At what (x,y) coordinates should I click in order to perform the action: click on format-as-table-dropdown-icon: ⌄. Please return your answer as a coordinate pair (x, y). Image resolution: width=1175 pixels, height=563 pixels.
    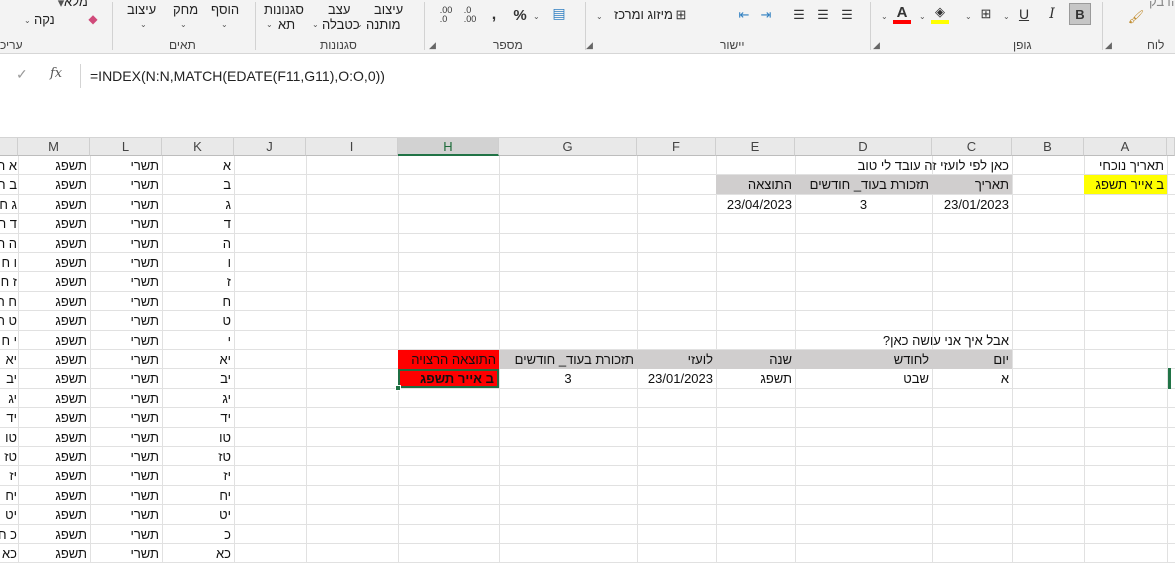
    Looking at the image, I should click on (315, 24).